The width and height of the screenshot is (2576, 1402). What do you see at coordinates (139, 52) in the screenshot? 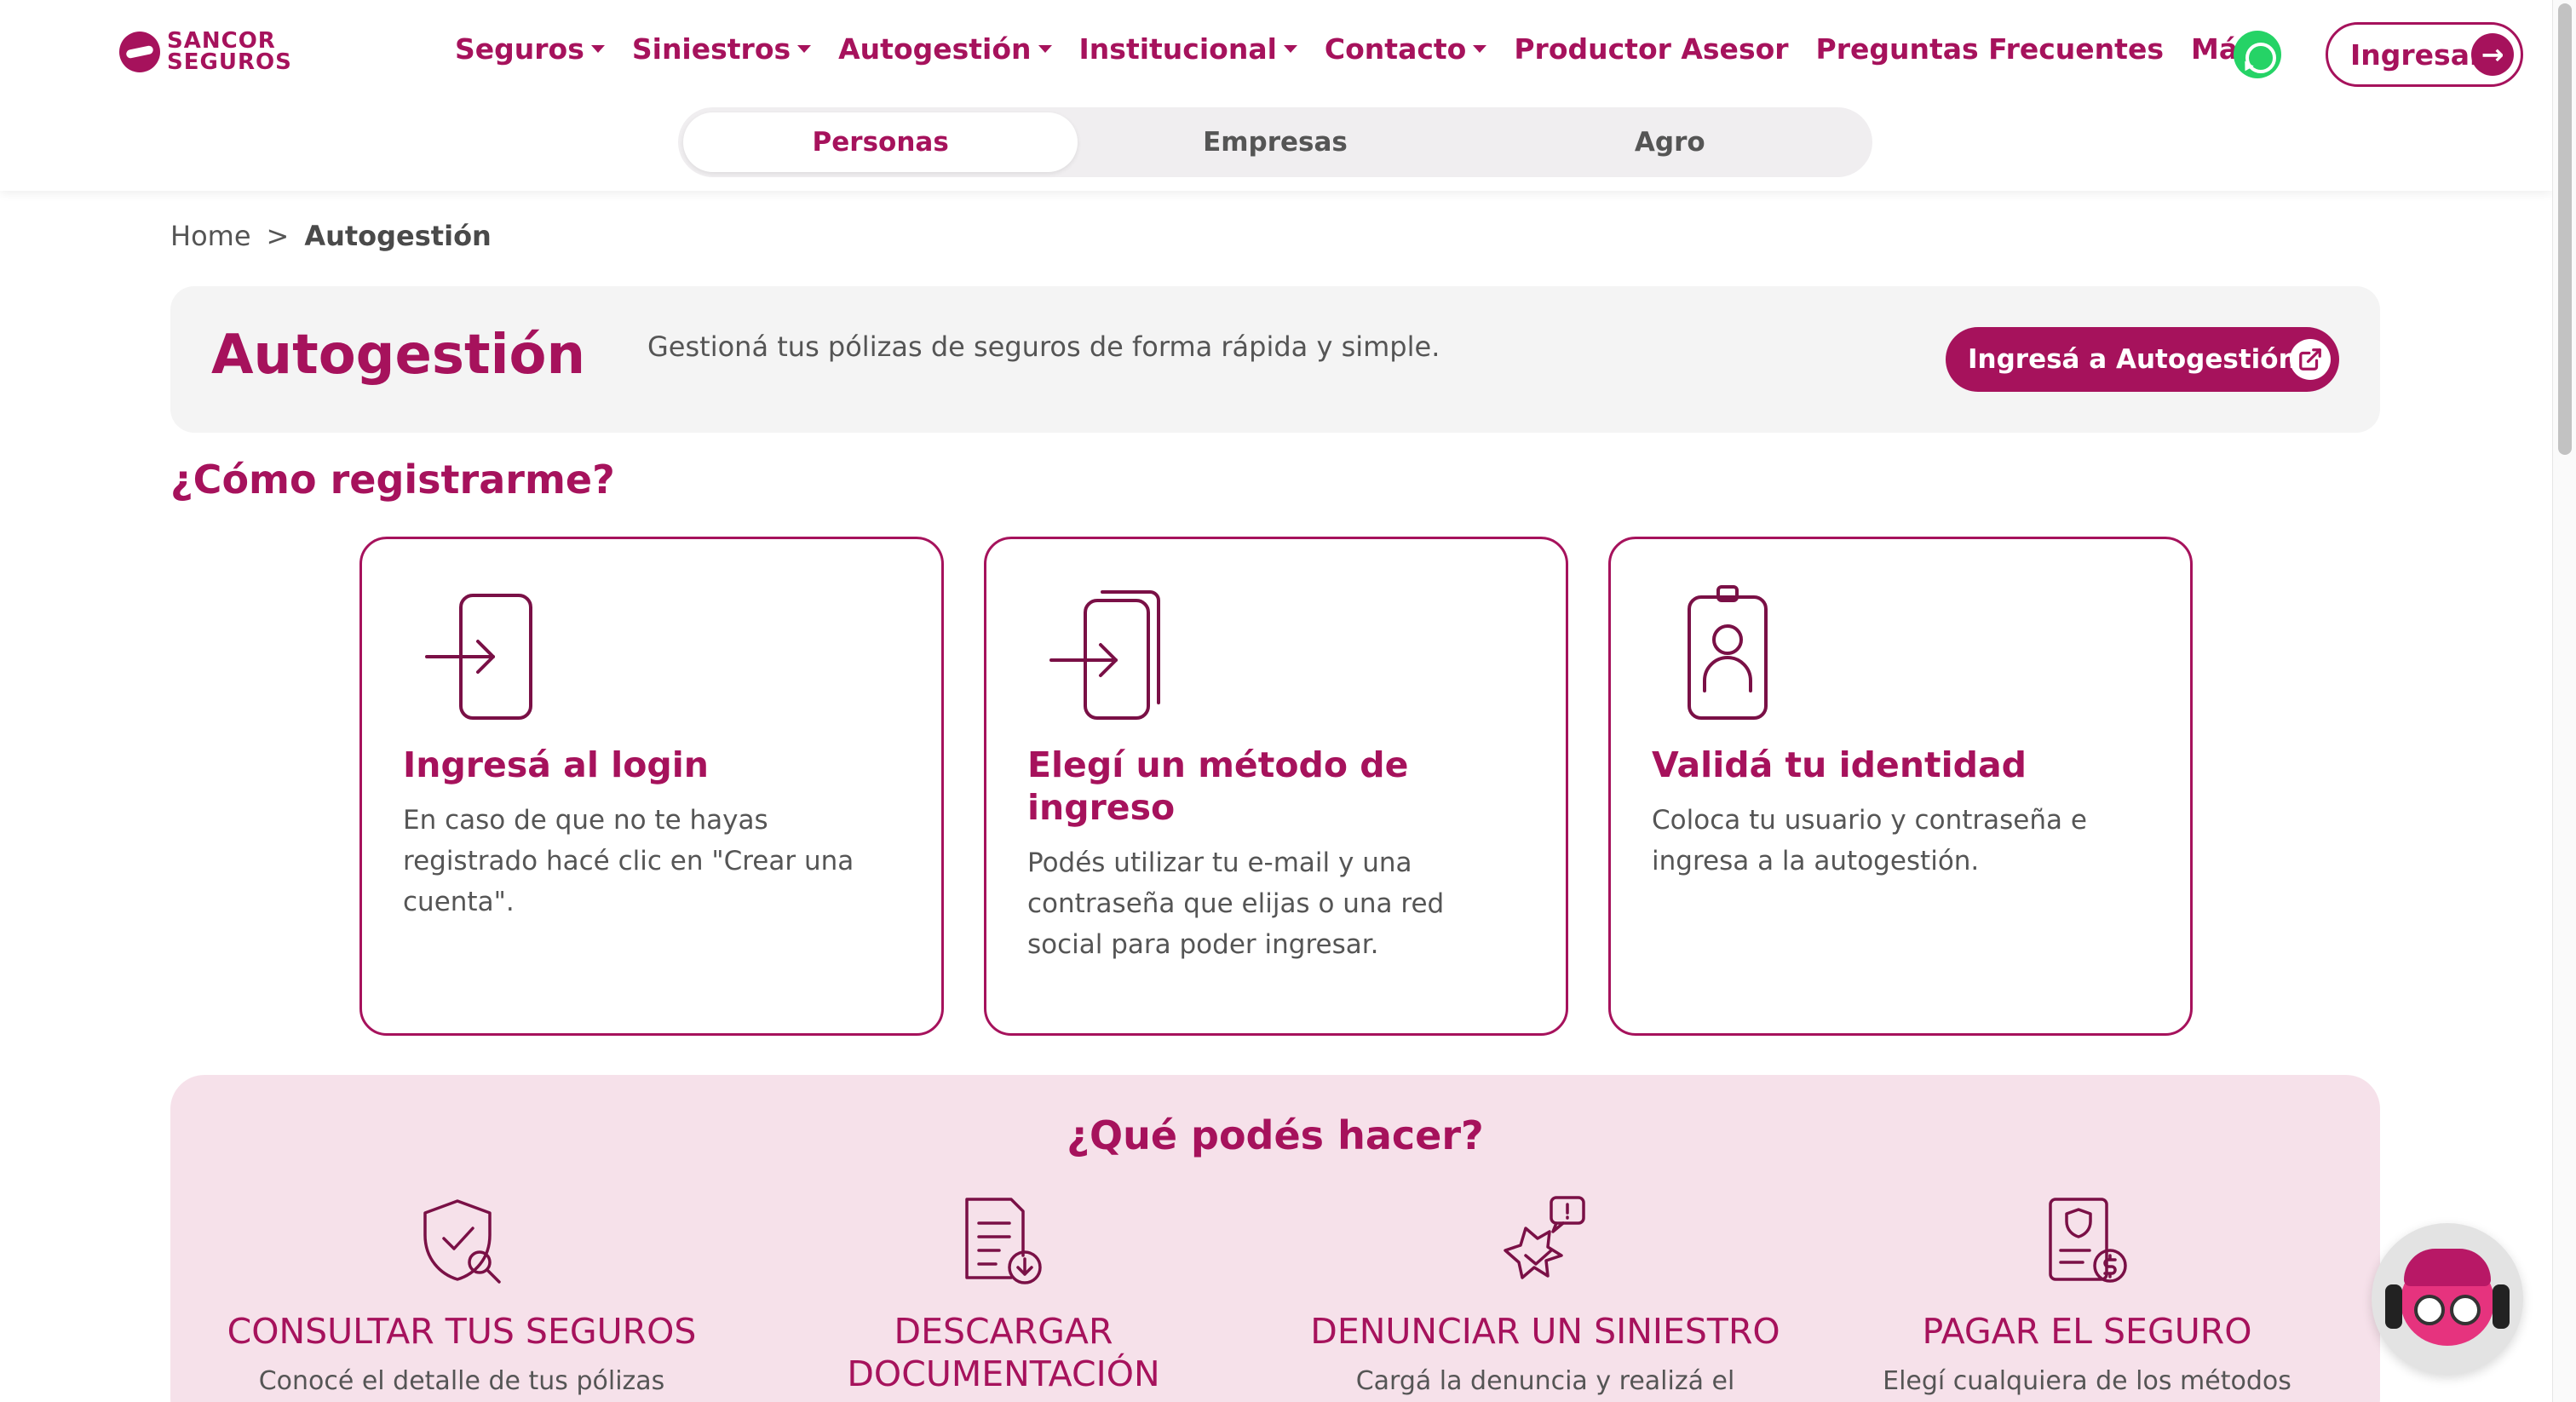
I see `sancor-logo-icon` at bounding box center [139, 52].